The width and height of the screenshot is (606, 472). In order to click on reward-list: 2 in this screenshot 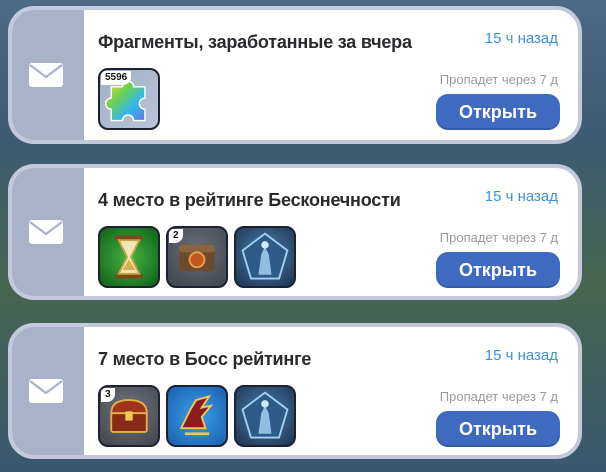, I will do `click(197, 257)`.